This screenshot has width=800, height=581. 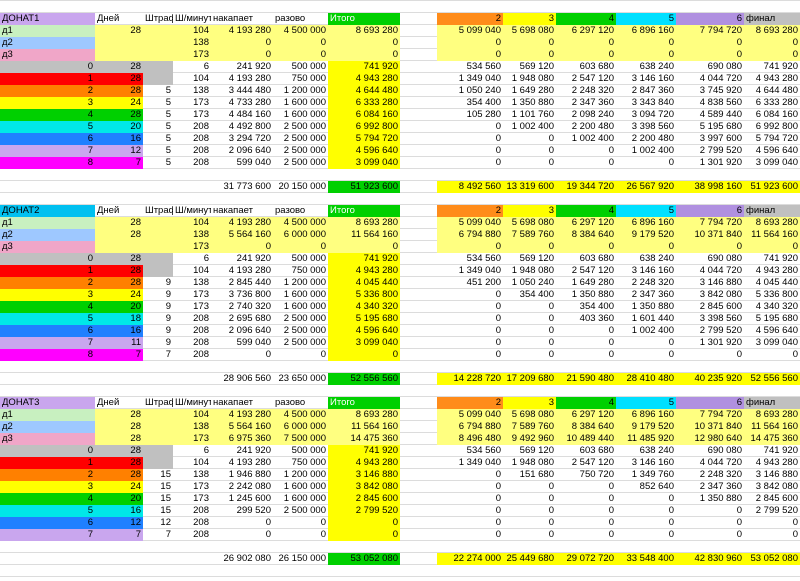 I want to click on sum-stage-cell: 19 344 720, so click(x=586, y=187).